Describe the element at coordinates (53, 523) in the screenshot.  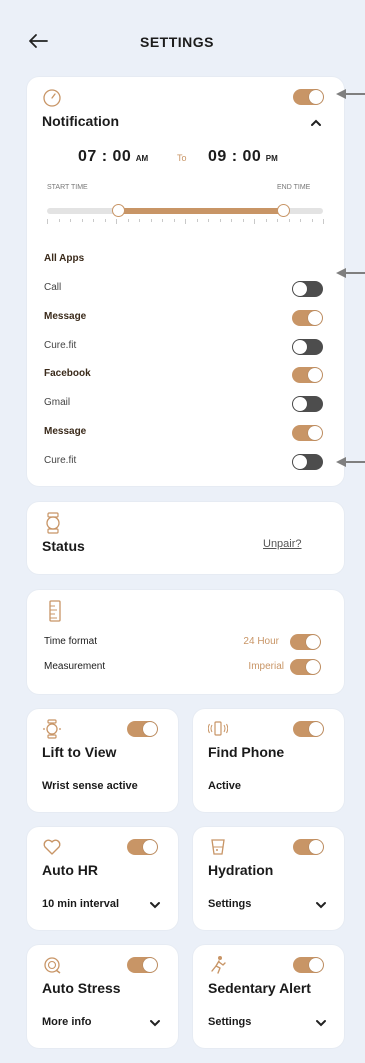
I see `watch-icon` at that location.